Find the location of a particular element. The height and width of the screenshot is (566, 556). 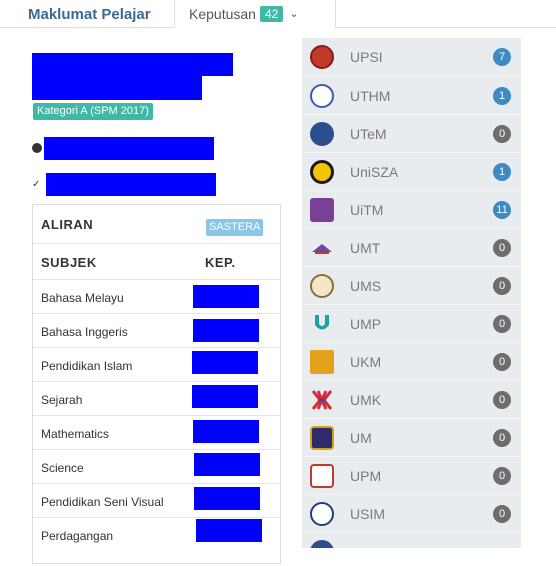

university-name: UPSI is located at coordinates (366, 57).